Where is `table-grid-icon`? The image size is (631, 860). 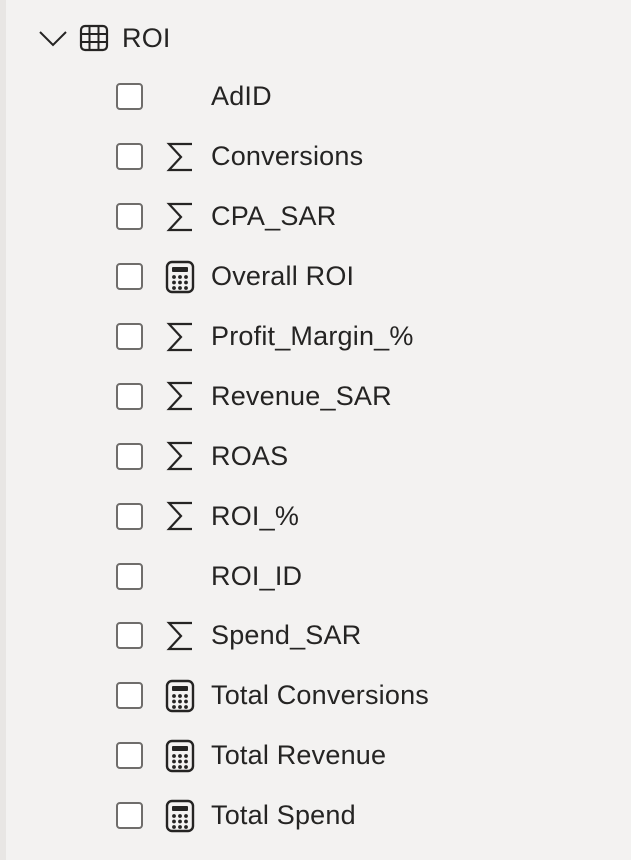
table-grid-icon is located at coordinates (94, 38).